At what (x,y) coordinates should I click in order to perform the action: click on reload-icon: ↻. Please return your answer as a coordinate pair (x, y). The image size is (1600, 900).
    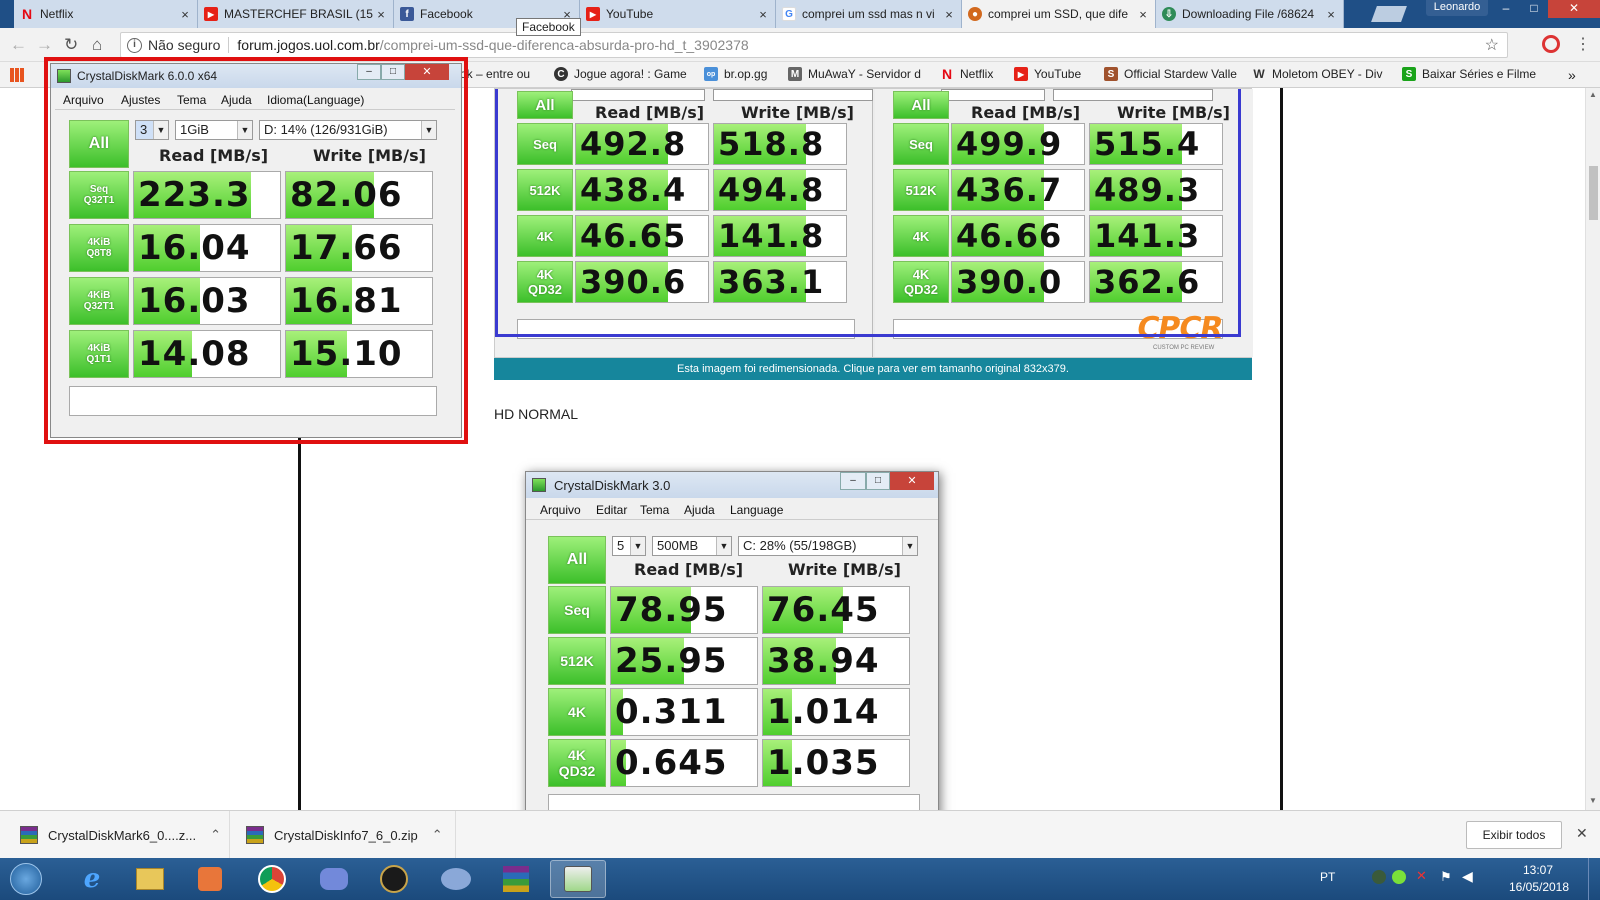
    Looking at the image, I should click on (71, 44).